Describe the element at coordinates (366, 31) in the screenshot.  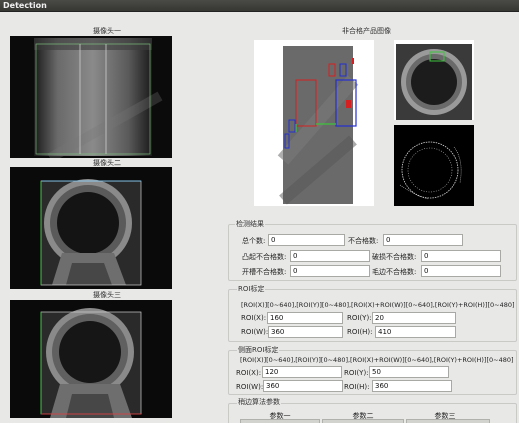
I see `defect-panel-title: 非合格产品图像` at that location.